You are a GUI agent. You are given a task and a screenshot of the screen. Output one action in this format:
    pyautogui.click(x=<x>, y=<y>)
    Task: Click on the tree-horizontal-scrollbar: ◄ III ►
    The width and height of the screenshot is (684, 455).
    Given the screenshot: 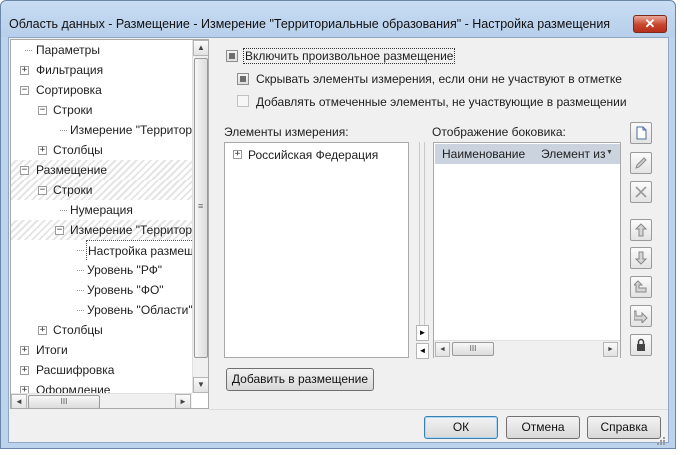 What is the action you would take?
    pyautogui.click(x=101, y=400)
    